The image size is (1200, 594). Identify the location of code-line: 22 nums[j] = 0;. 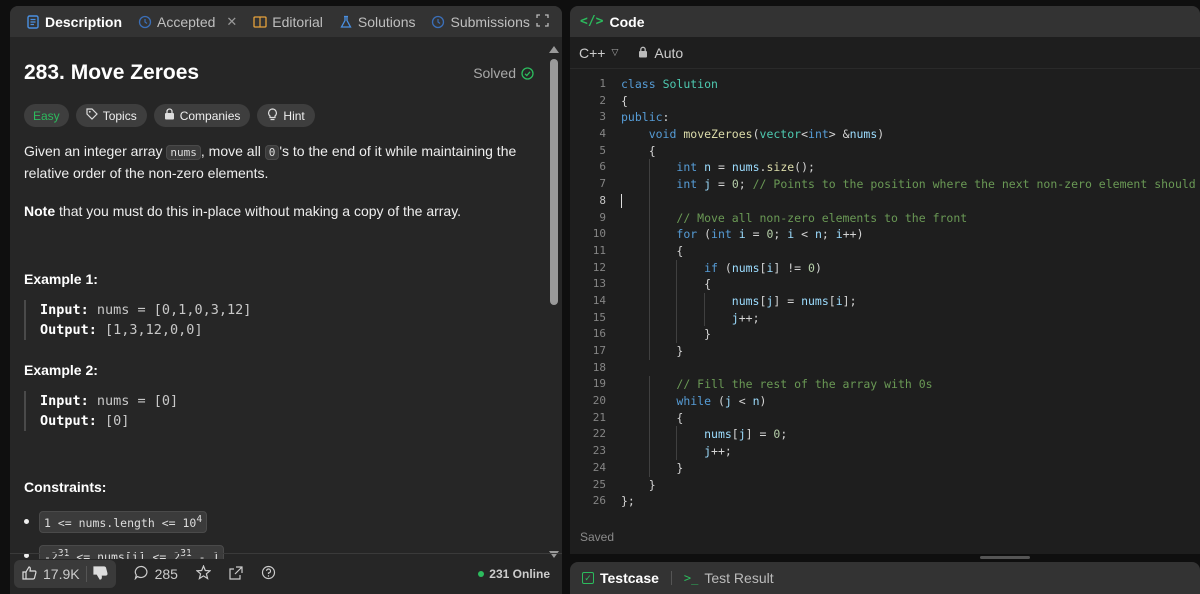
(885, 435).